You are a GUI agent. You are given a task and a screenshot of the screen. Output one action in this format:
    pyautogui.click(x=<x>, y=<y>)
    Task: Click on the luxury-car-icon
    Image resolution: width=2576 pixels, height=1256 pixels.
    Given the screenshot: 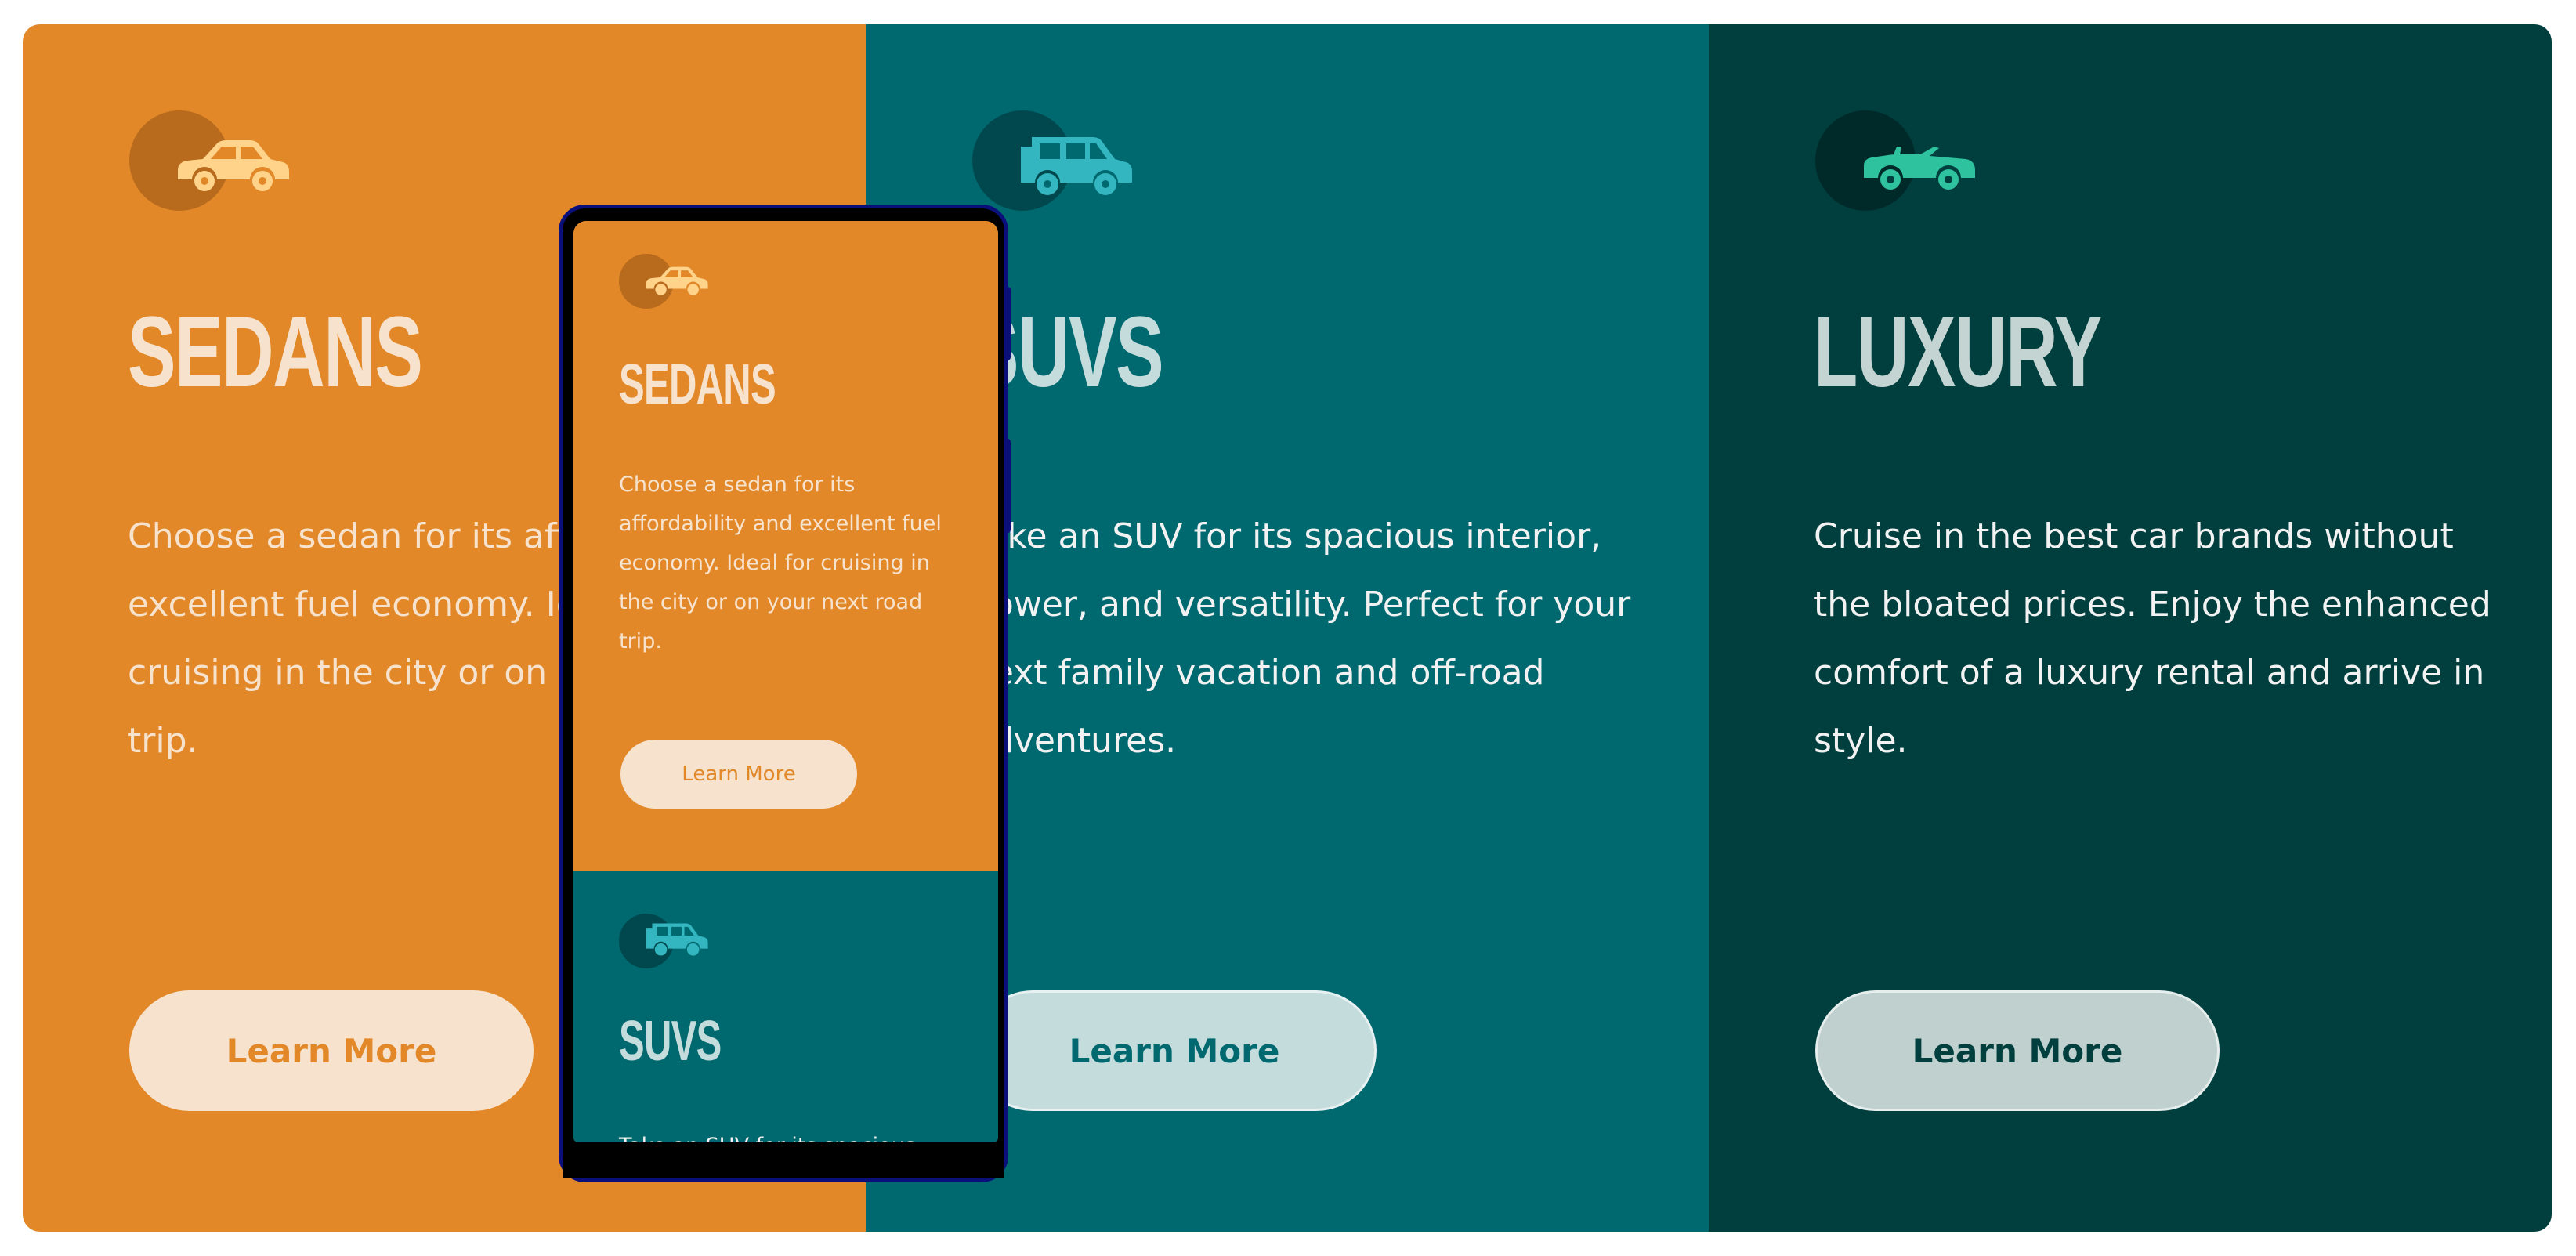 What is the action you would take?
    pyautogui.click(x=1909, y=165)
    